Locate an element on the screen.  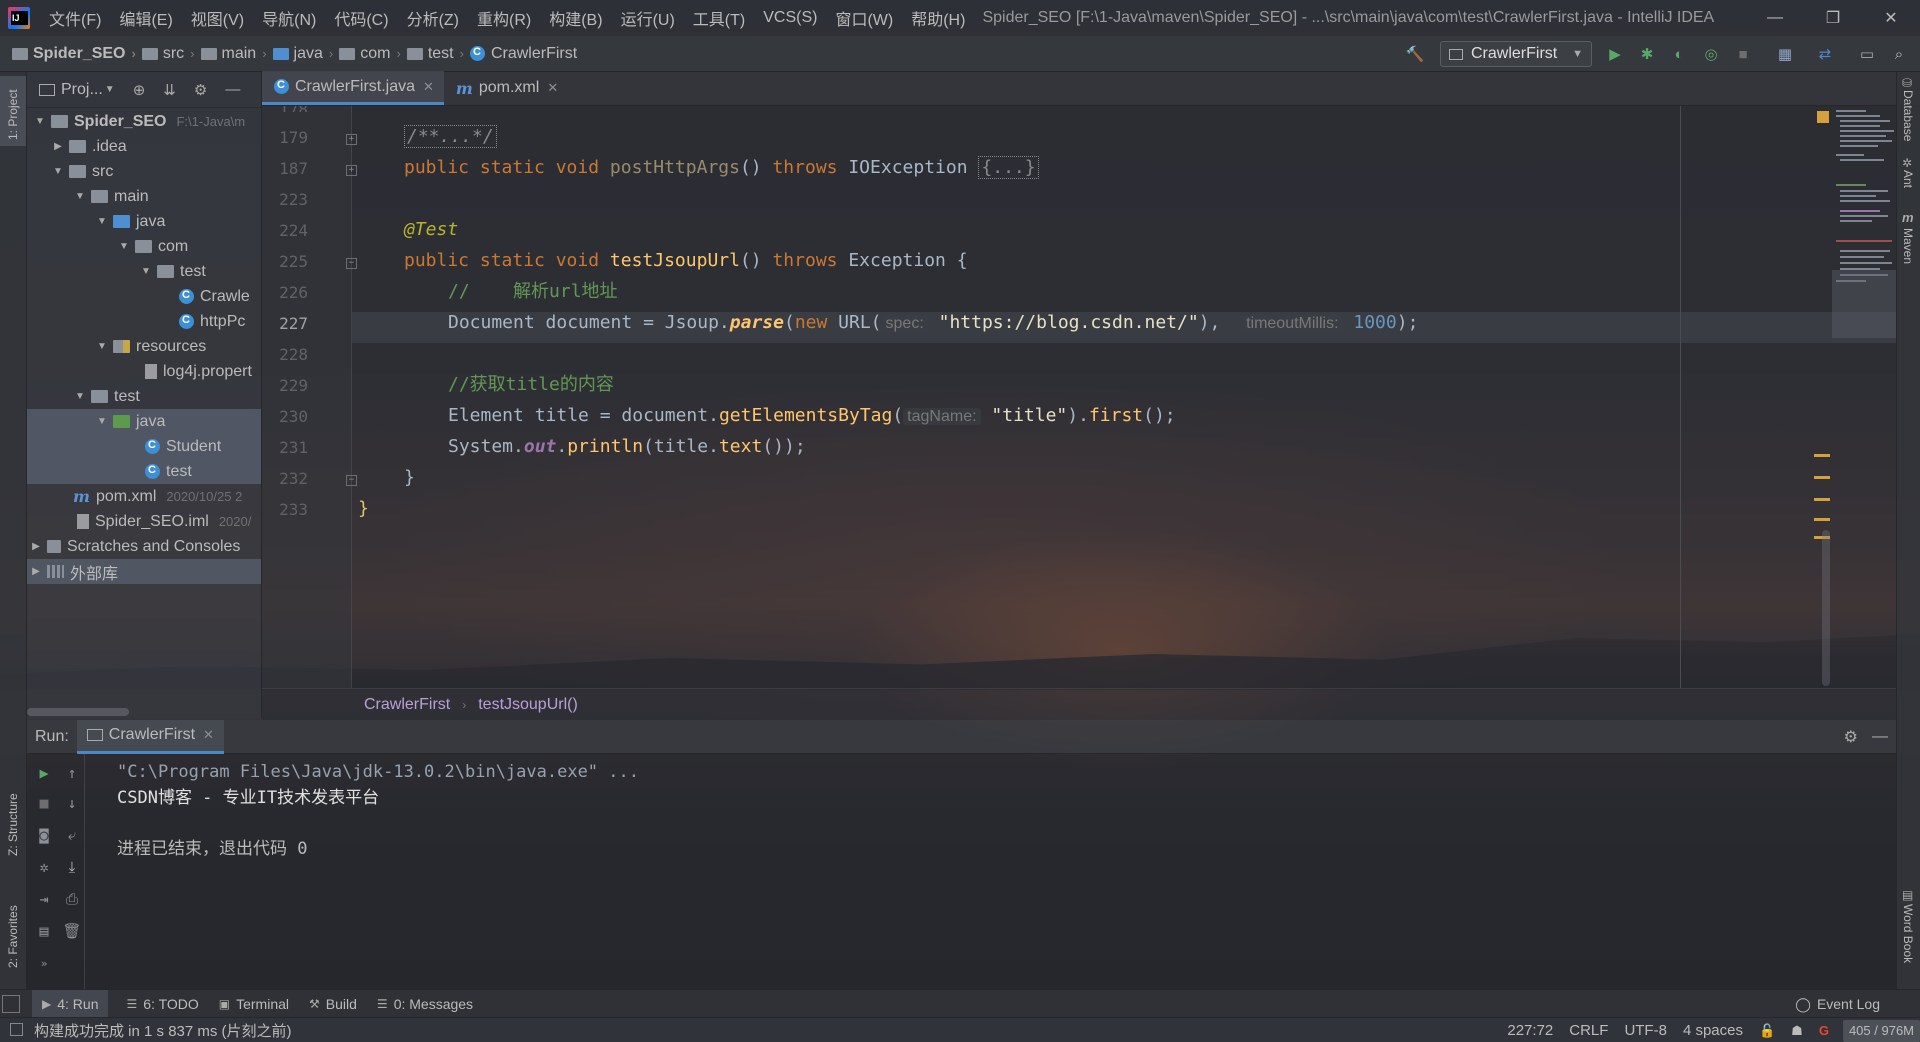
nav-crumb-main: main › is located at coordinates (236, 54).